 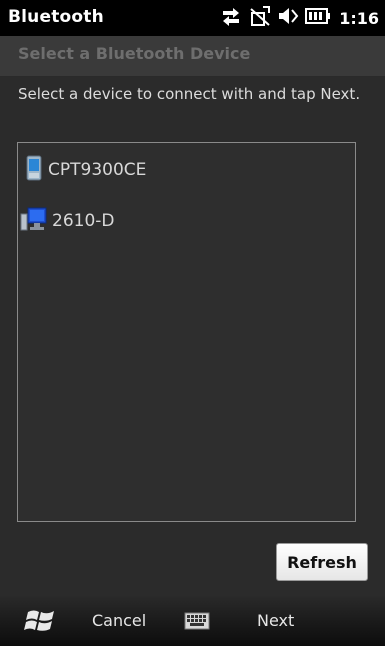 What do you see at coordinates (41, 621) in the screenshot?
I see `windows-start-icon` at bounding box center [41, 621].